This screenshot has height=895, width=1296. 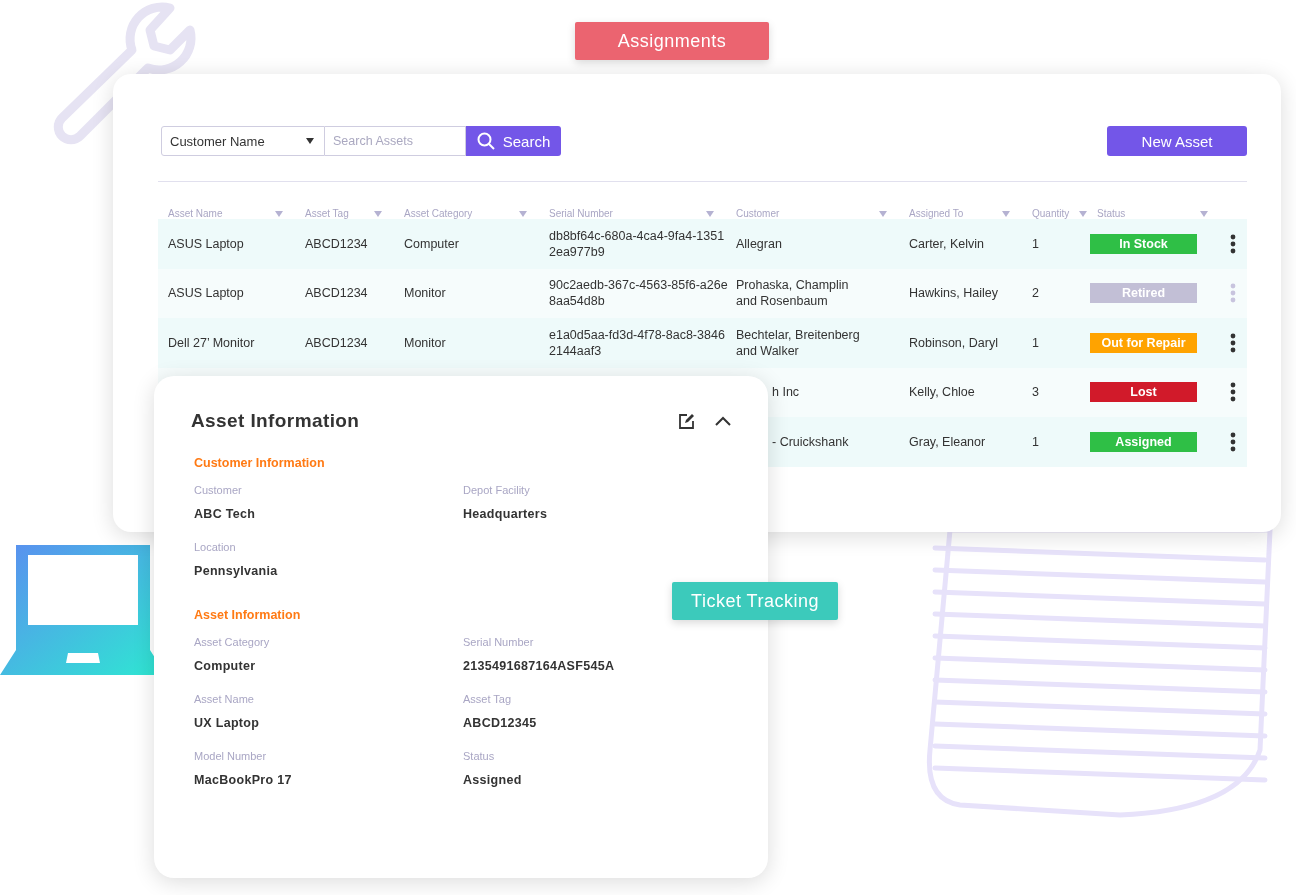 What do you see at coordinates (936, 213) in the screenshot?
I see `column-header: Assigned To` at bounding box center [936, 213].